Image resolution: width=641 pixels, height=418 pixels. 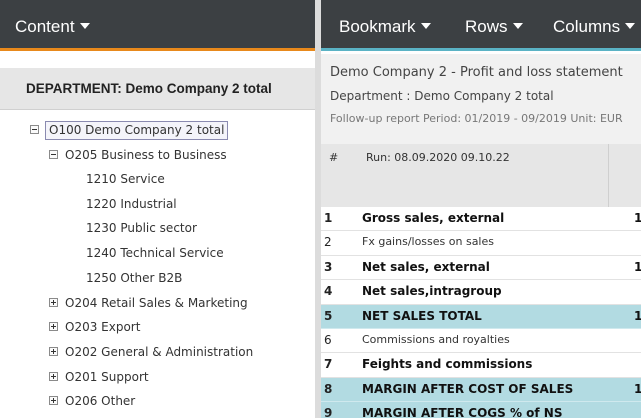 What do you see at coordinates (438, 157) in the screenshot?
I see `run-column-header: Run: 08.09.2020 09.10.22` at bounding box center [438, 157].